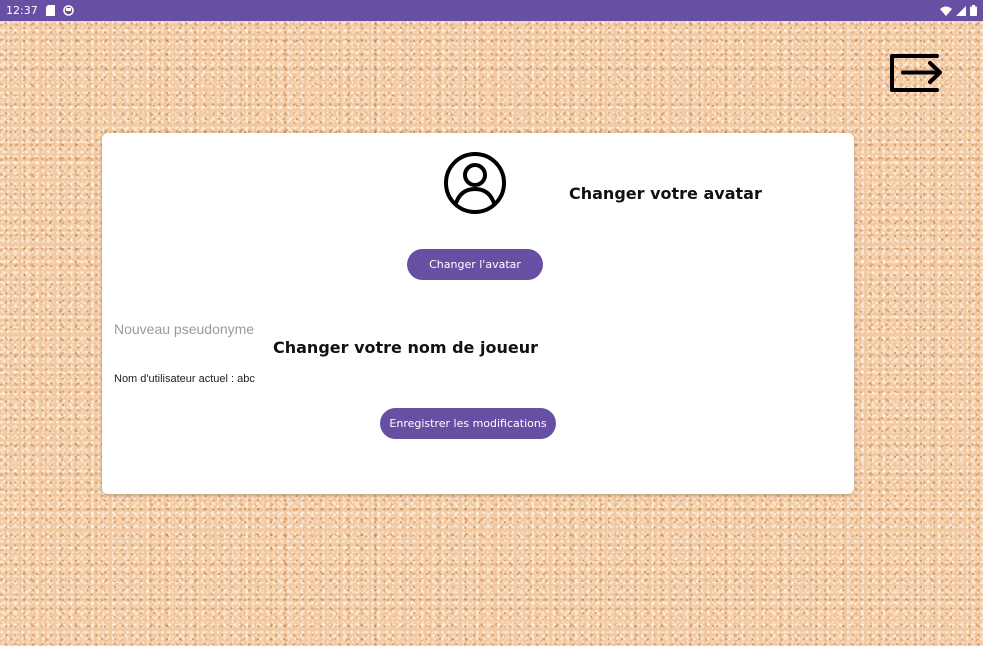 The width and height of the screenshot is (983, 646). I want to click on logout-button, so click(916, 73).